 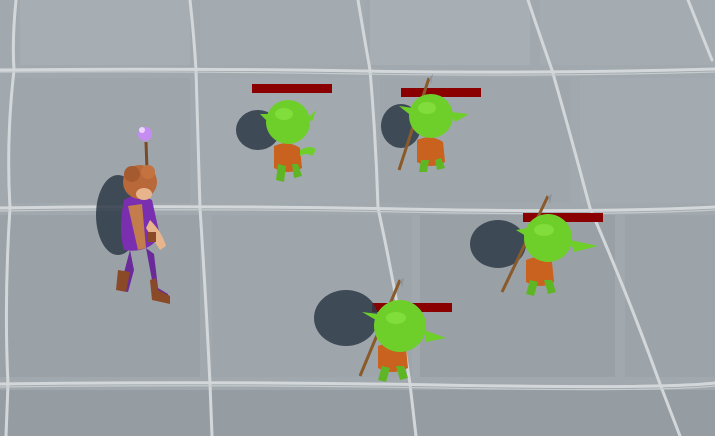 What do you see at coordinates (380, 330) in the screenshot?
I see `goblin-4-sprite` at bounding box center [380, 330].